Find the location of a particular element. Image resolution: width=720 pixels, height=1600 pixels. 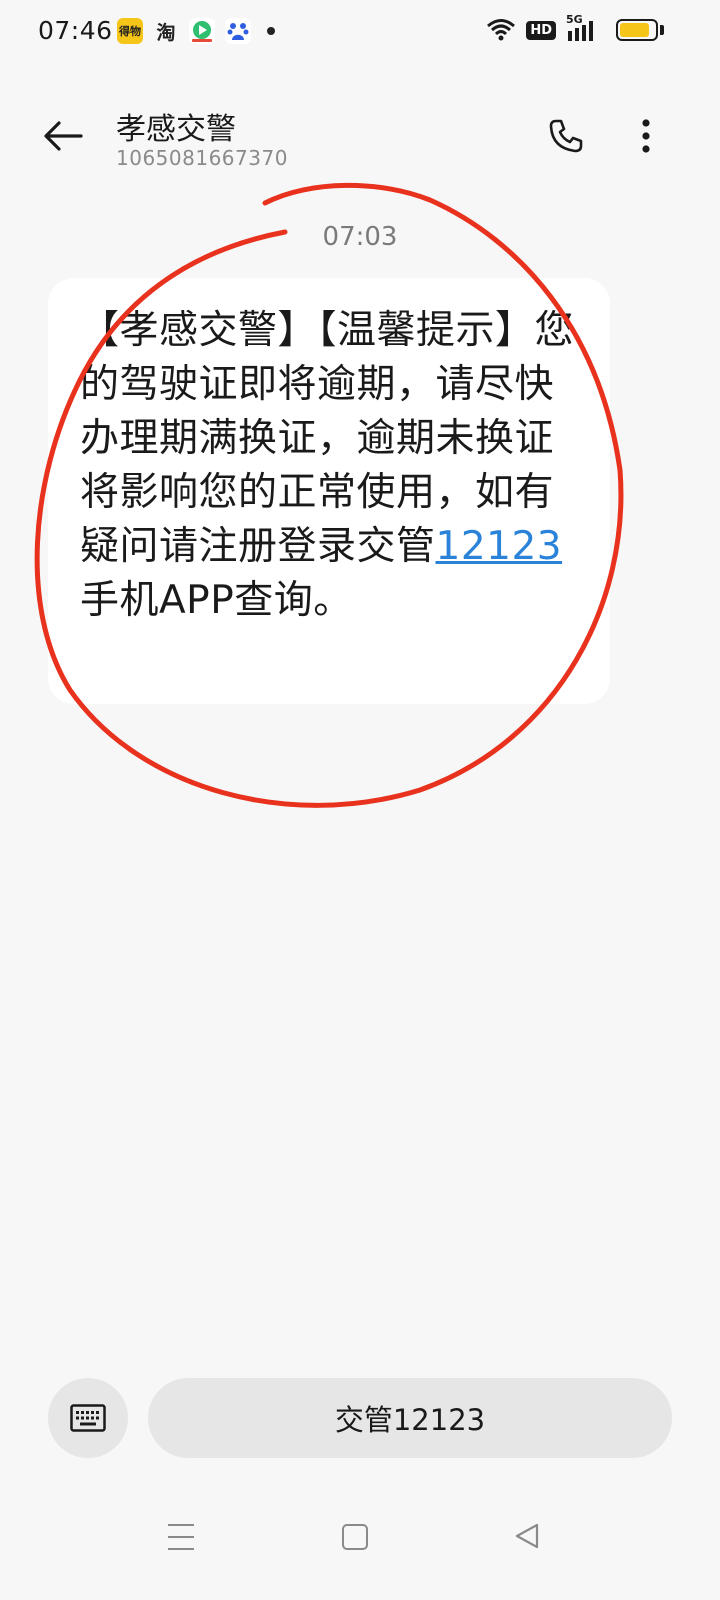

back-button is located at coordinates (63, 136).